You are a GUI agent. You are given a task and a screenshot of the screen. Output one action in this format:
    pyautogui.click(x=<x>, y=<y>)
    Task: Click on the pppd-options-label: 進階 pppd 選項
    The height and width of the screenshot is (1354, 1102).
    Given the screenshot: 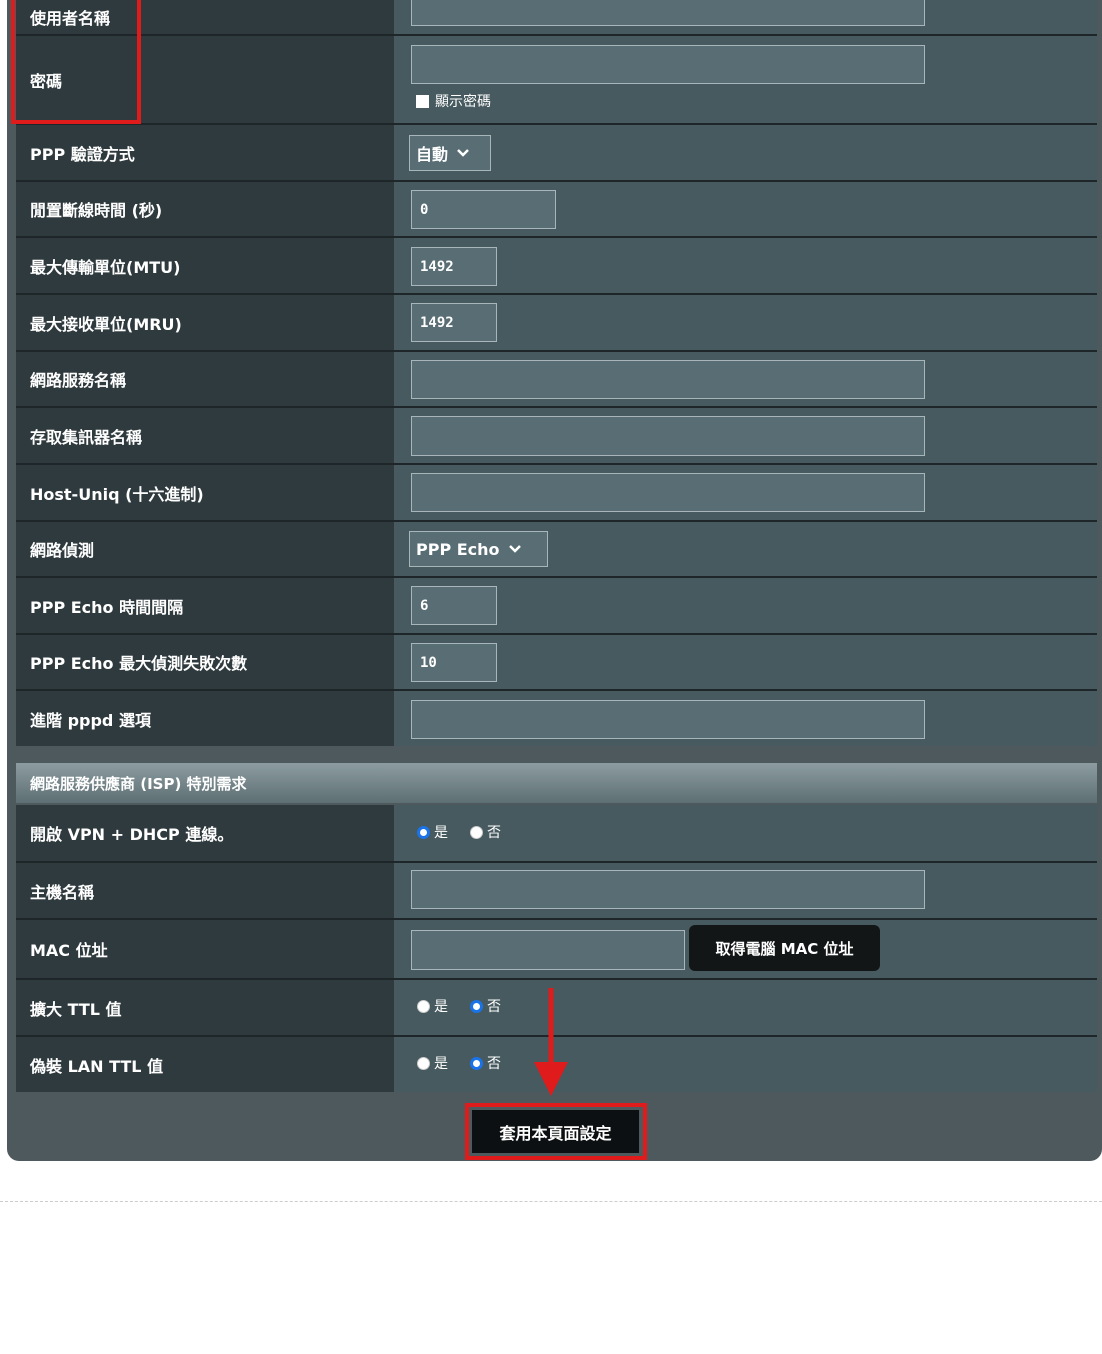 What is the action you would take?
    pyautogui.click(x=205, y=718)
    